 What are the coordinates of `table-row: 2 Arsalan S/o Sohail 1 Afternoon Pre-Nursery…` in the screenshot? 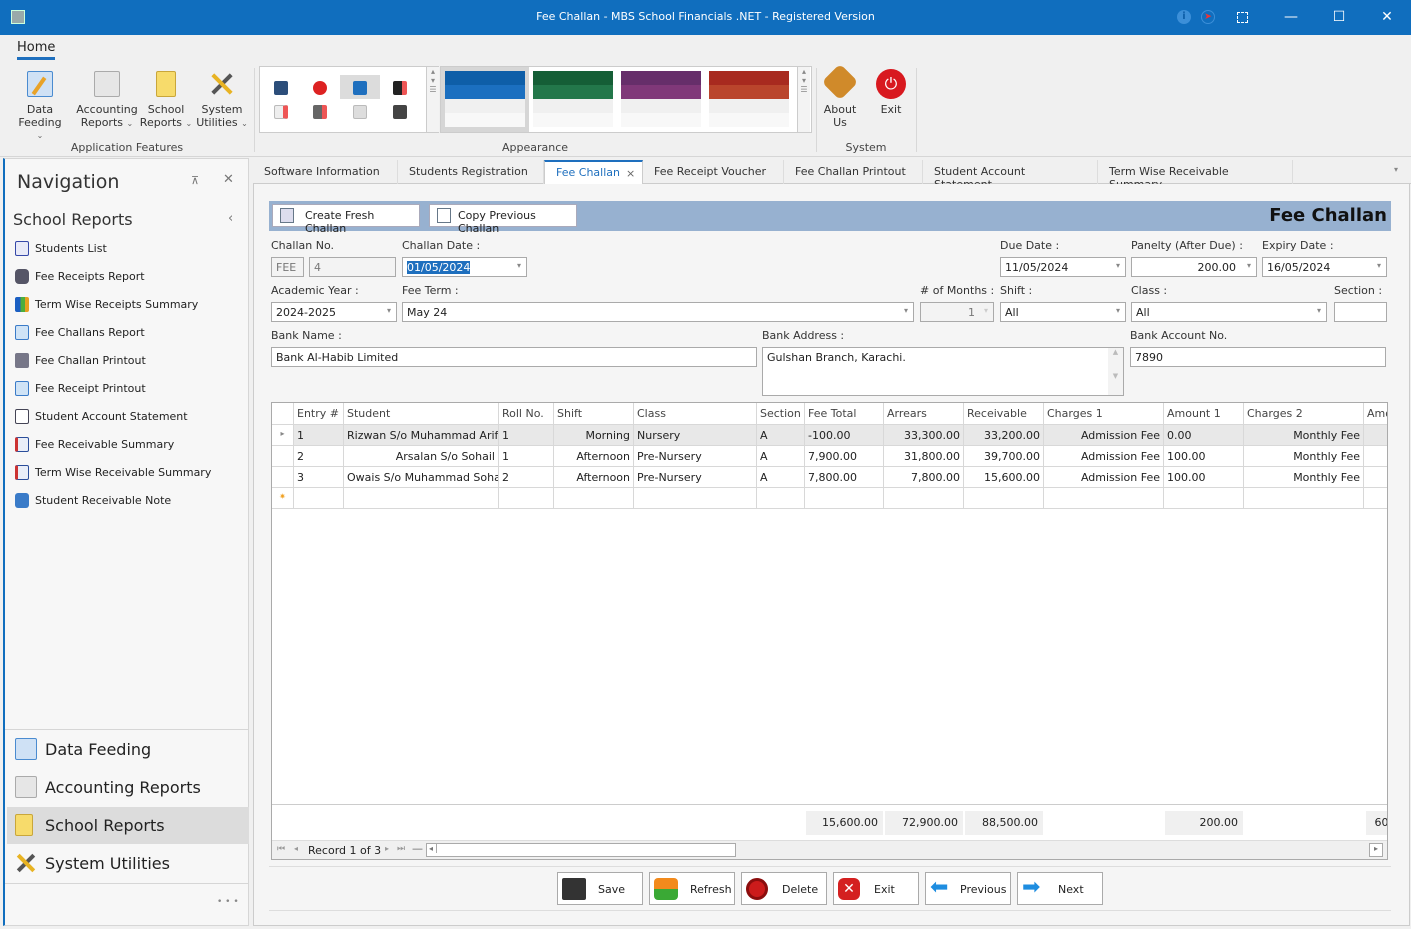 It's located at (829, 456).